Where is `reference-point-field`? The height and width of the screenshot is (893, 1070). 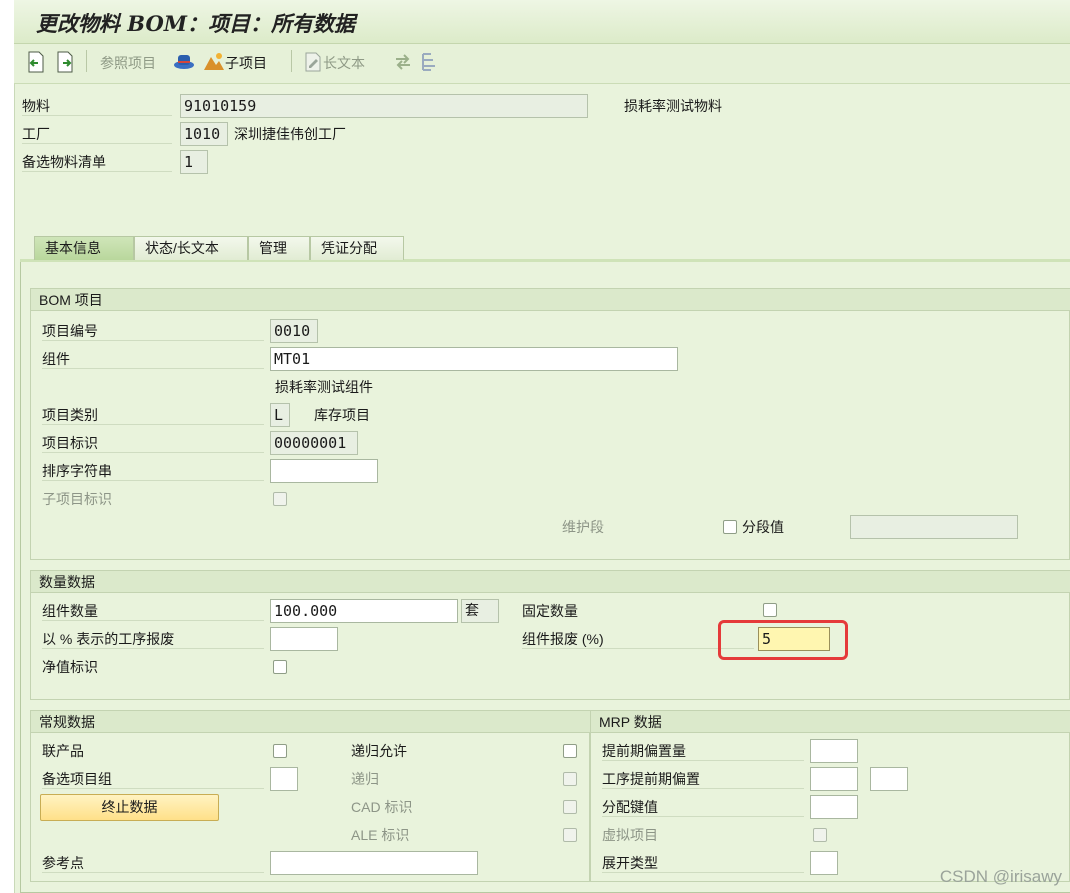 reference-point-field is located at coordinates (374, 863).